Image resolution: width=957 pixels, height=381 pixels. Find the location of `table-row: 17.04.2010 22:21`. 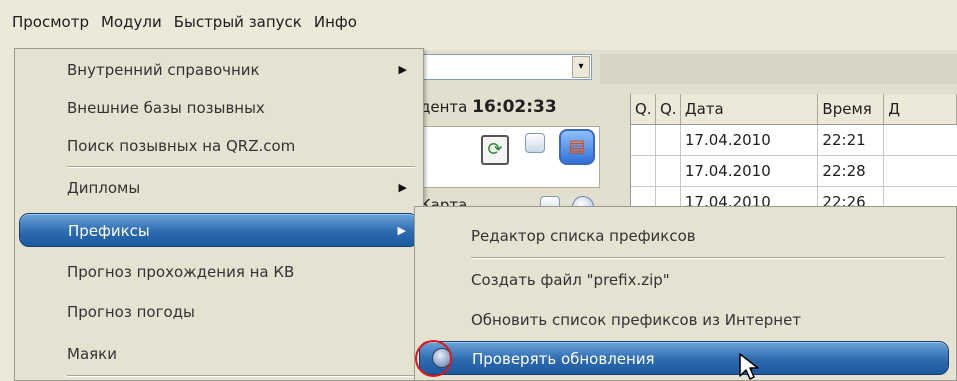

table-row: 17.04.2010 22:21 is located at coordinates (794, 140).